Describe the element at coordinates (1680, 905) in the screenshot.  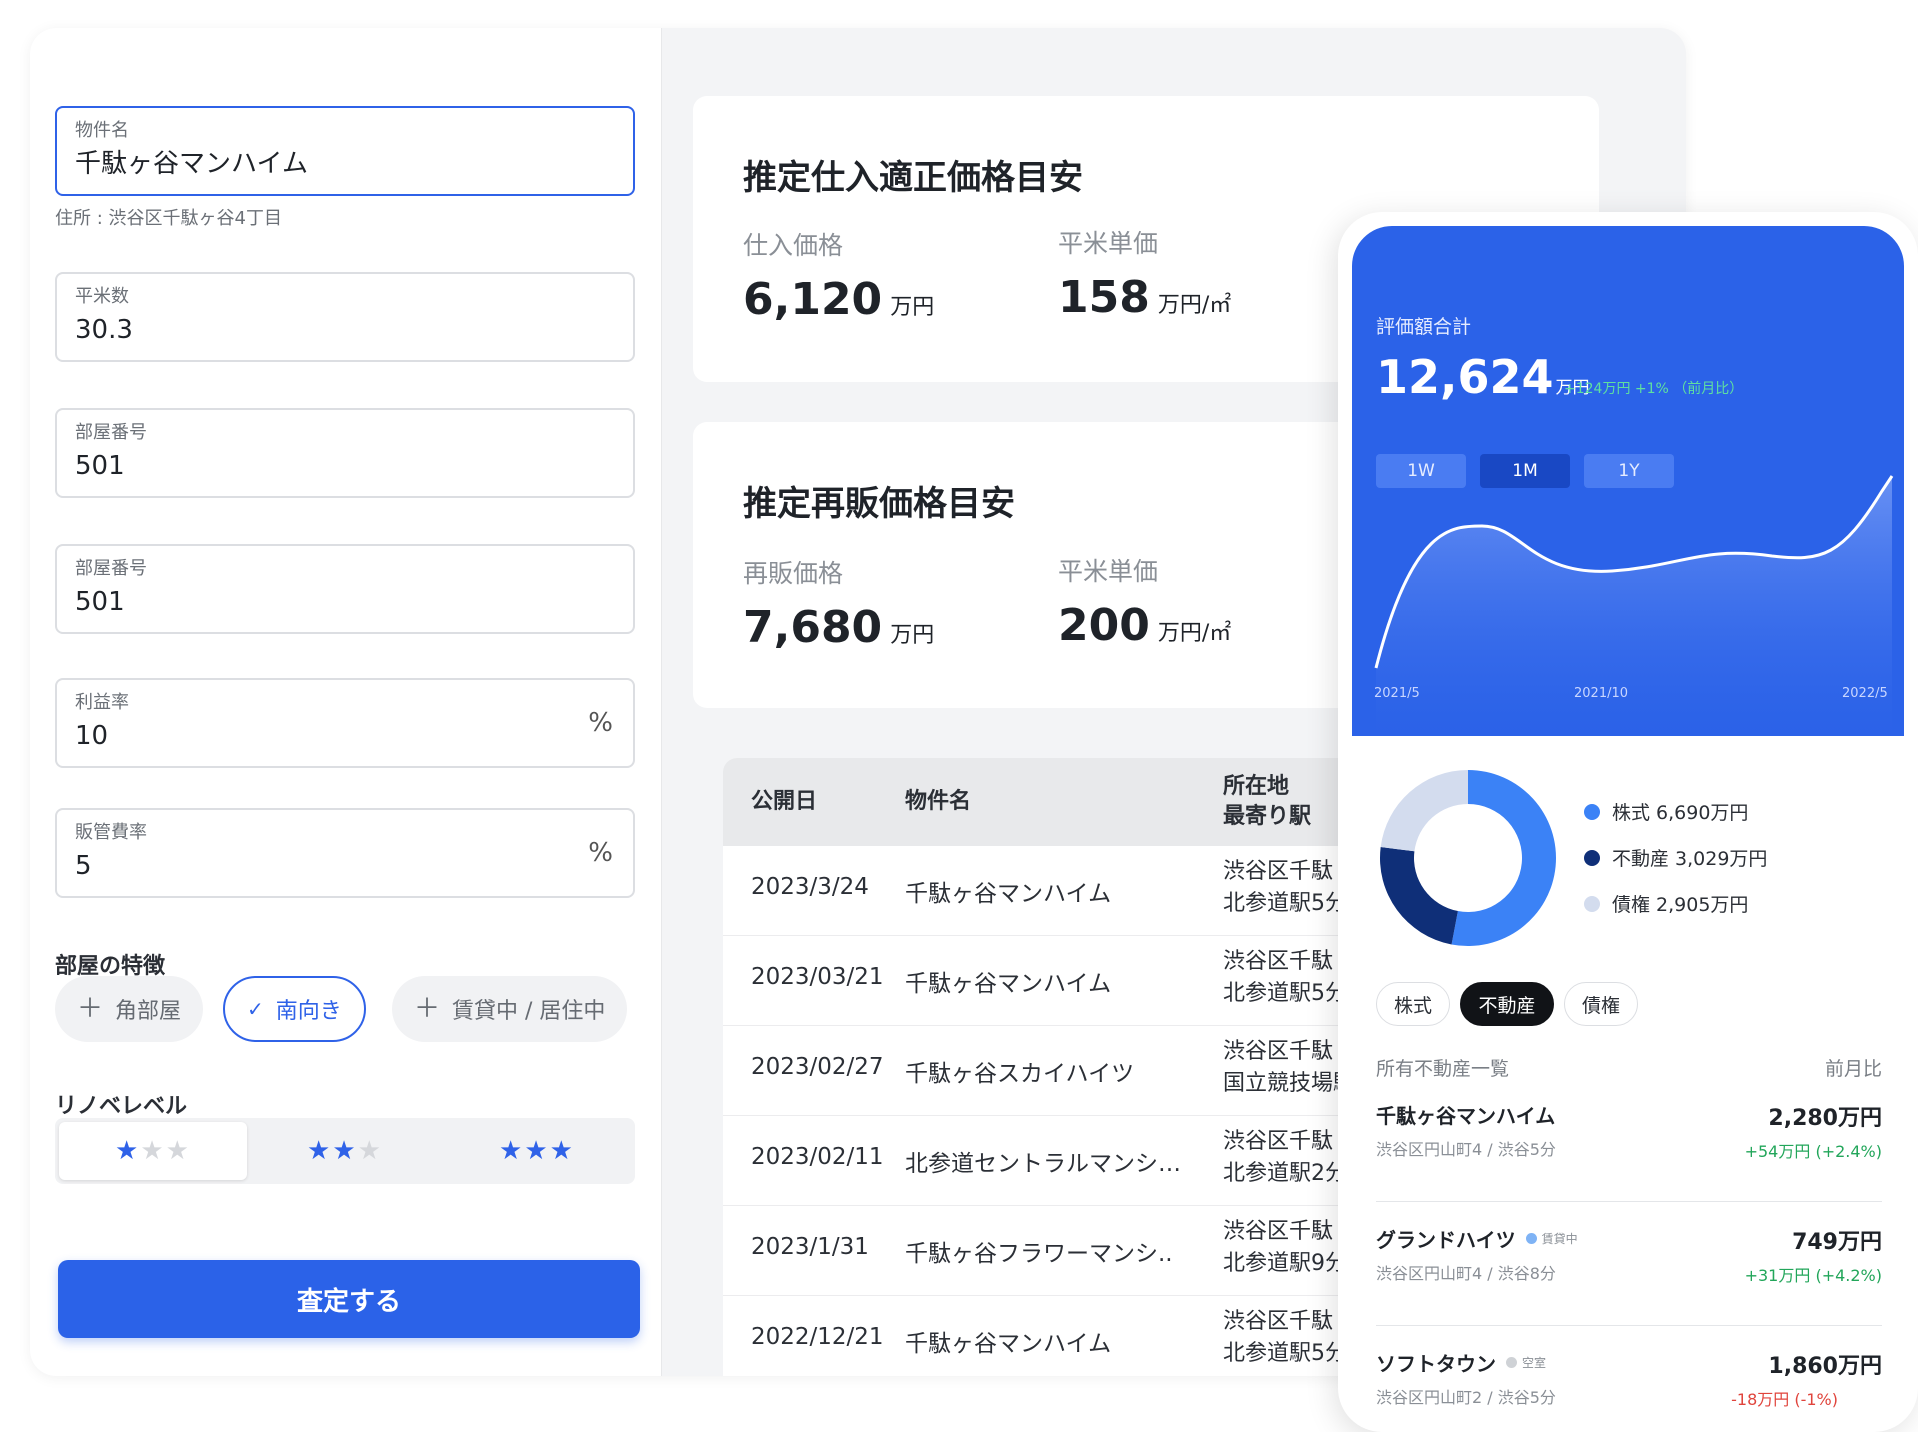
I see `legend-bonds-label: 債権 2,905万円` at that location.